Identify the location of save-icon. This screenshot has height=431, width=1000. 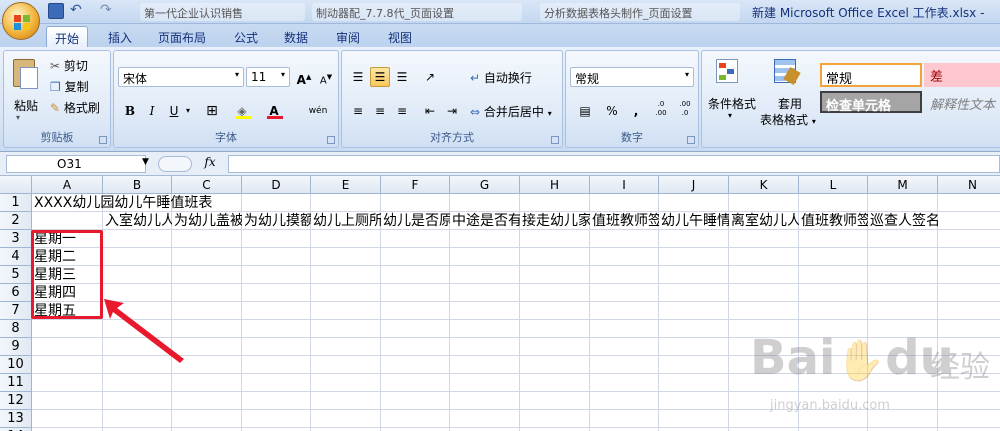
(56, 11).